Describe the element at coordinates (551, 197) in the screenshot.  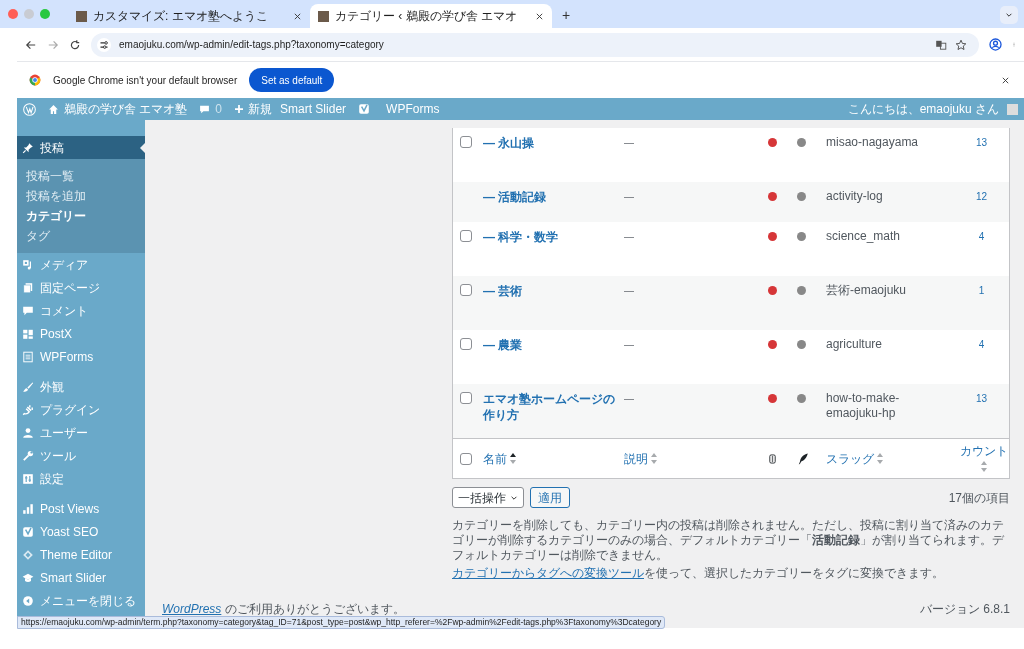
I see `category-name-link: — 活動記録` at that location.